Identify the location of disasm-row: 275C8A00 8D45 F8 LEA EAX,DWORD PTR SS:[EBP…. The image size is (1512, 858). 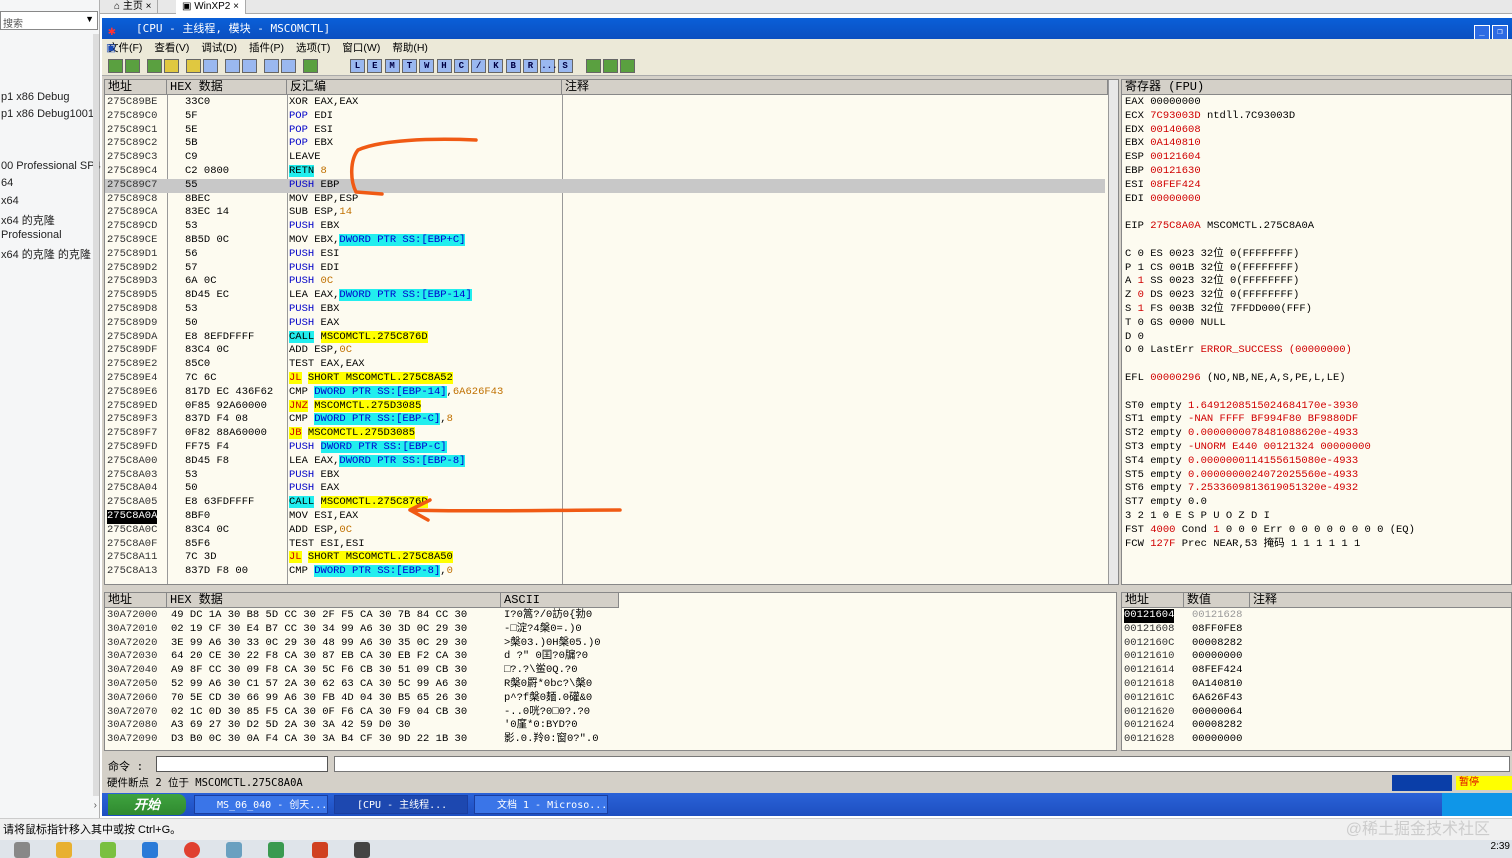
(605, 461).